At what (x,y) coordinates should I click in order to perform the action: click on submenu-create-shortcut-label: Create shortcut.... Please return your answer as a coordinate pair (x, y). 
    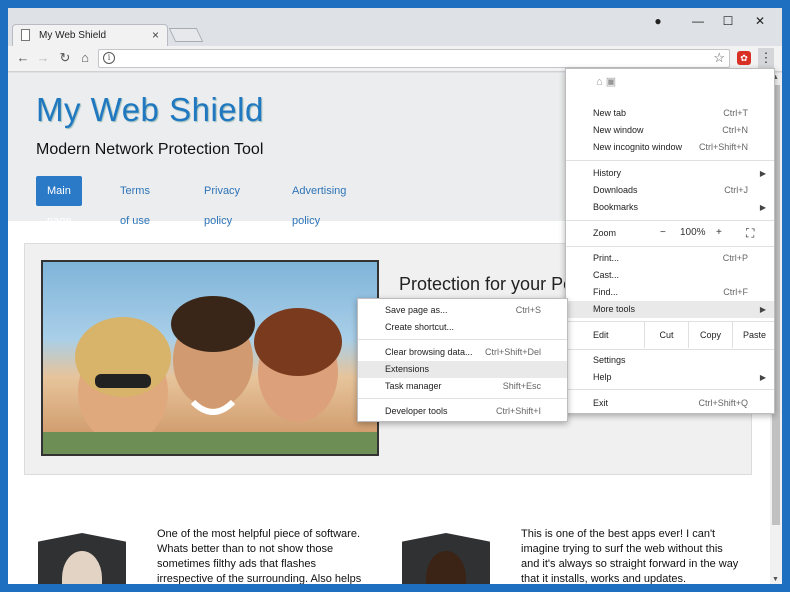
    Looking at the image, I should click on (420, 327).